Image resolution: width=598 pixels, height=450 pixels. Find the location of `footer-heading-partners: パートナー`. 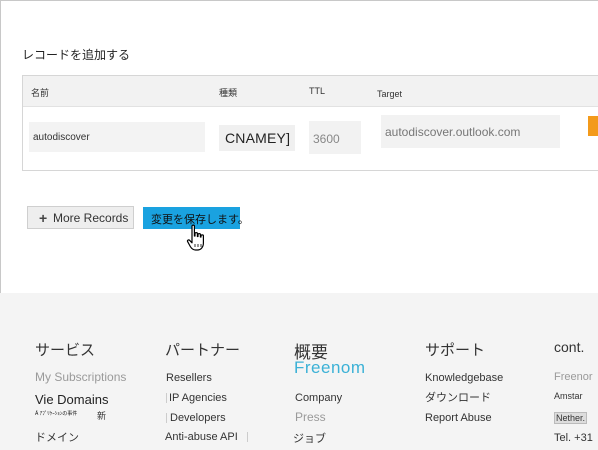

footer-heading-partners: パートナー is located at coordinates (203, 350).